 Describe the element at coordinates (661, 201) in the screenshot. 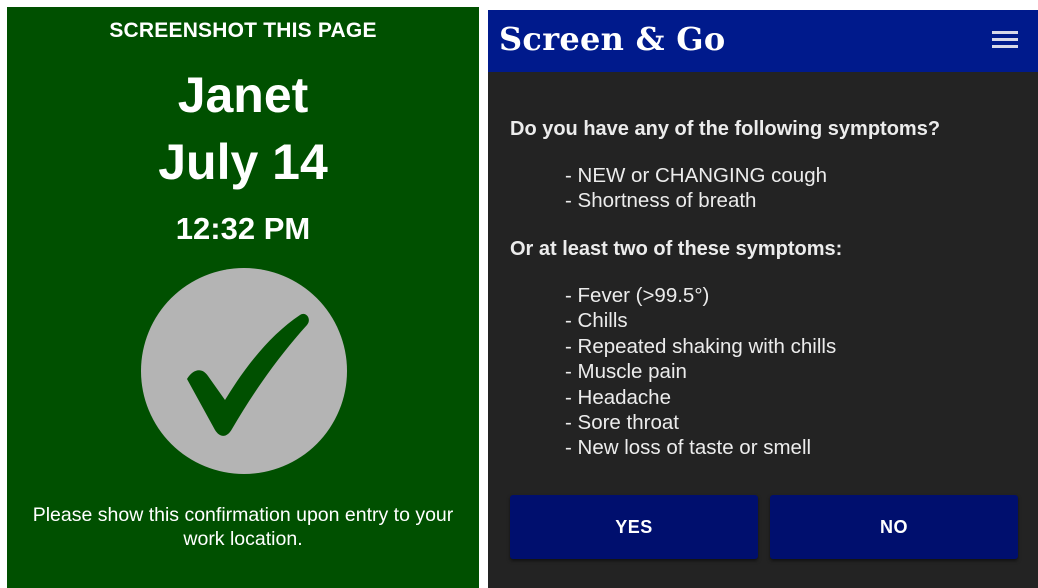

I see `list-item: - Shortness of breath` at that location.